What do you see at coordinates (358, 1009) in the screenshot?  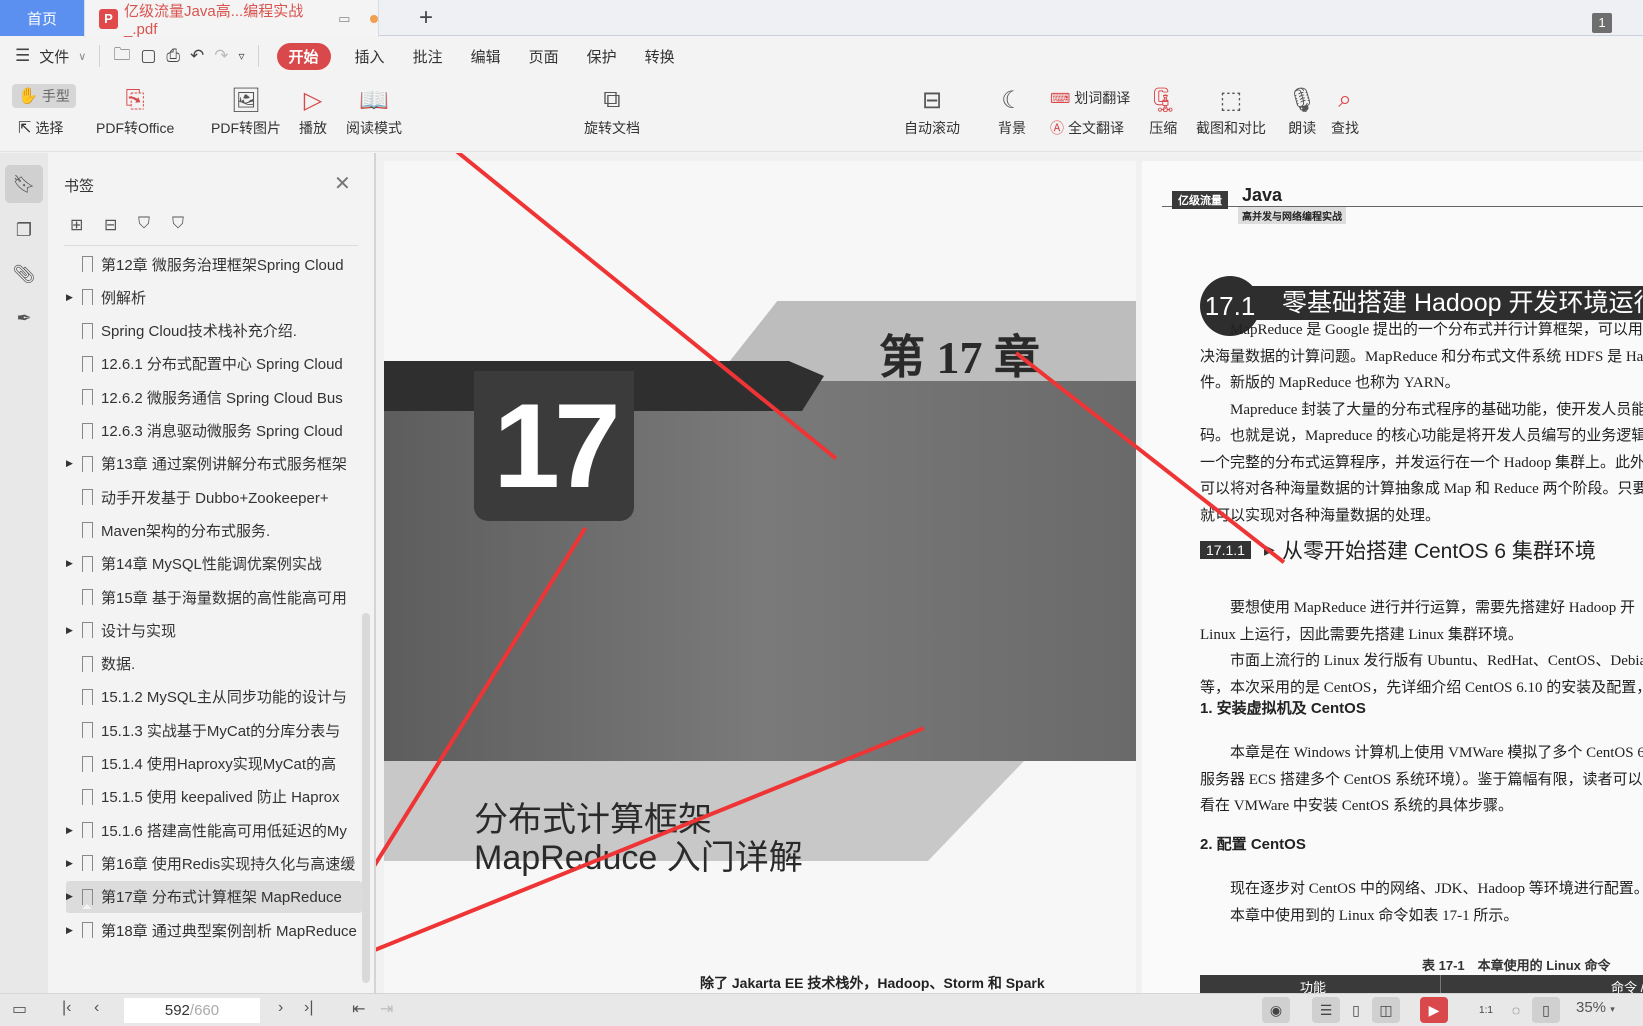 I see `back-view-icon: ⇤` at bounding box center [358, 1009].